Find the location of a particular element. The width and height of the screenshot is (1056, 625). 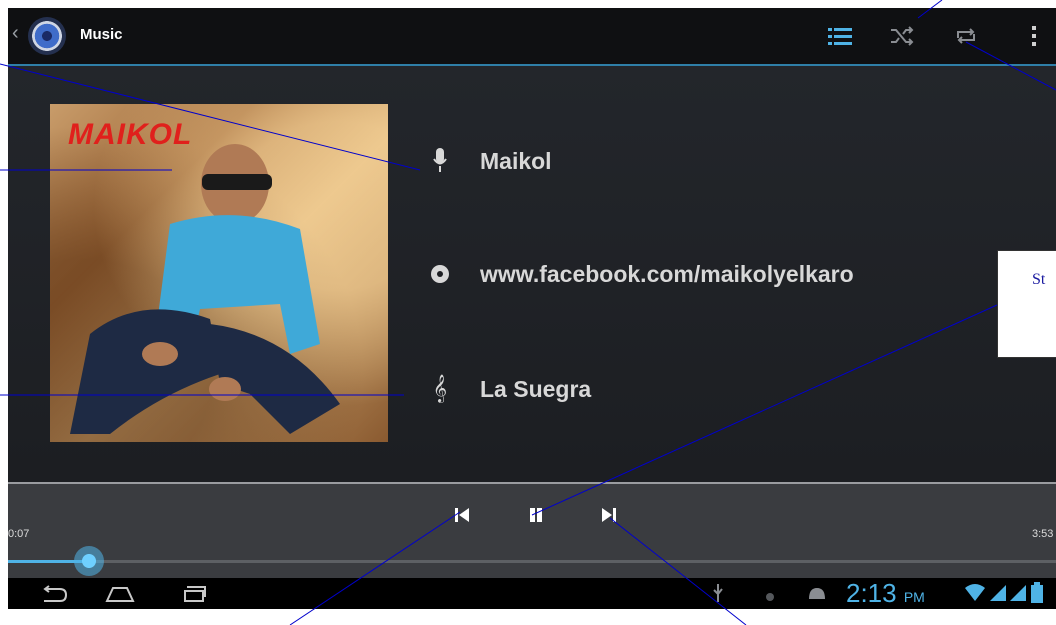

pause-button is located at coordinates (536, 515).